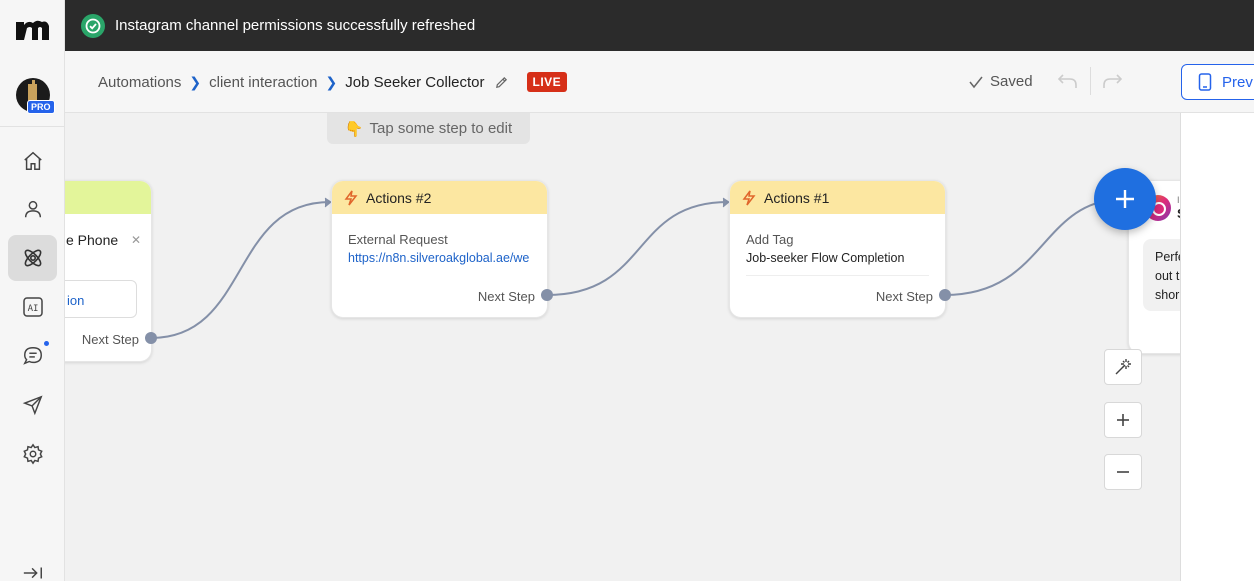  I want to click on sidebar-item-home, so click(32, 161).